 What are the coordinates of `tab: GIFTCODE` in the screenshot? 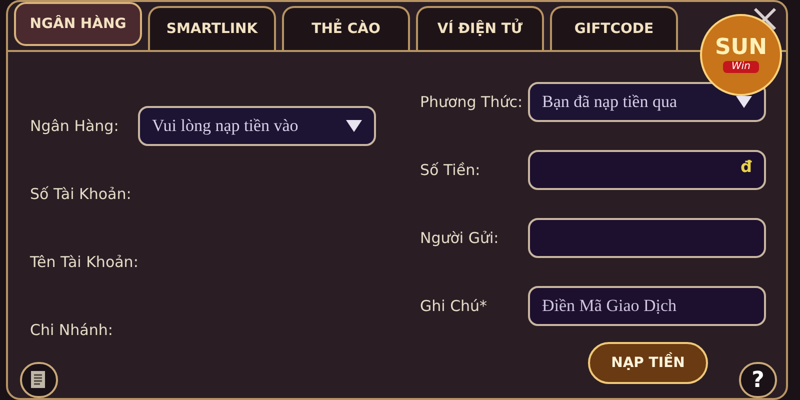 It's located at (614, 28).